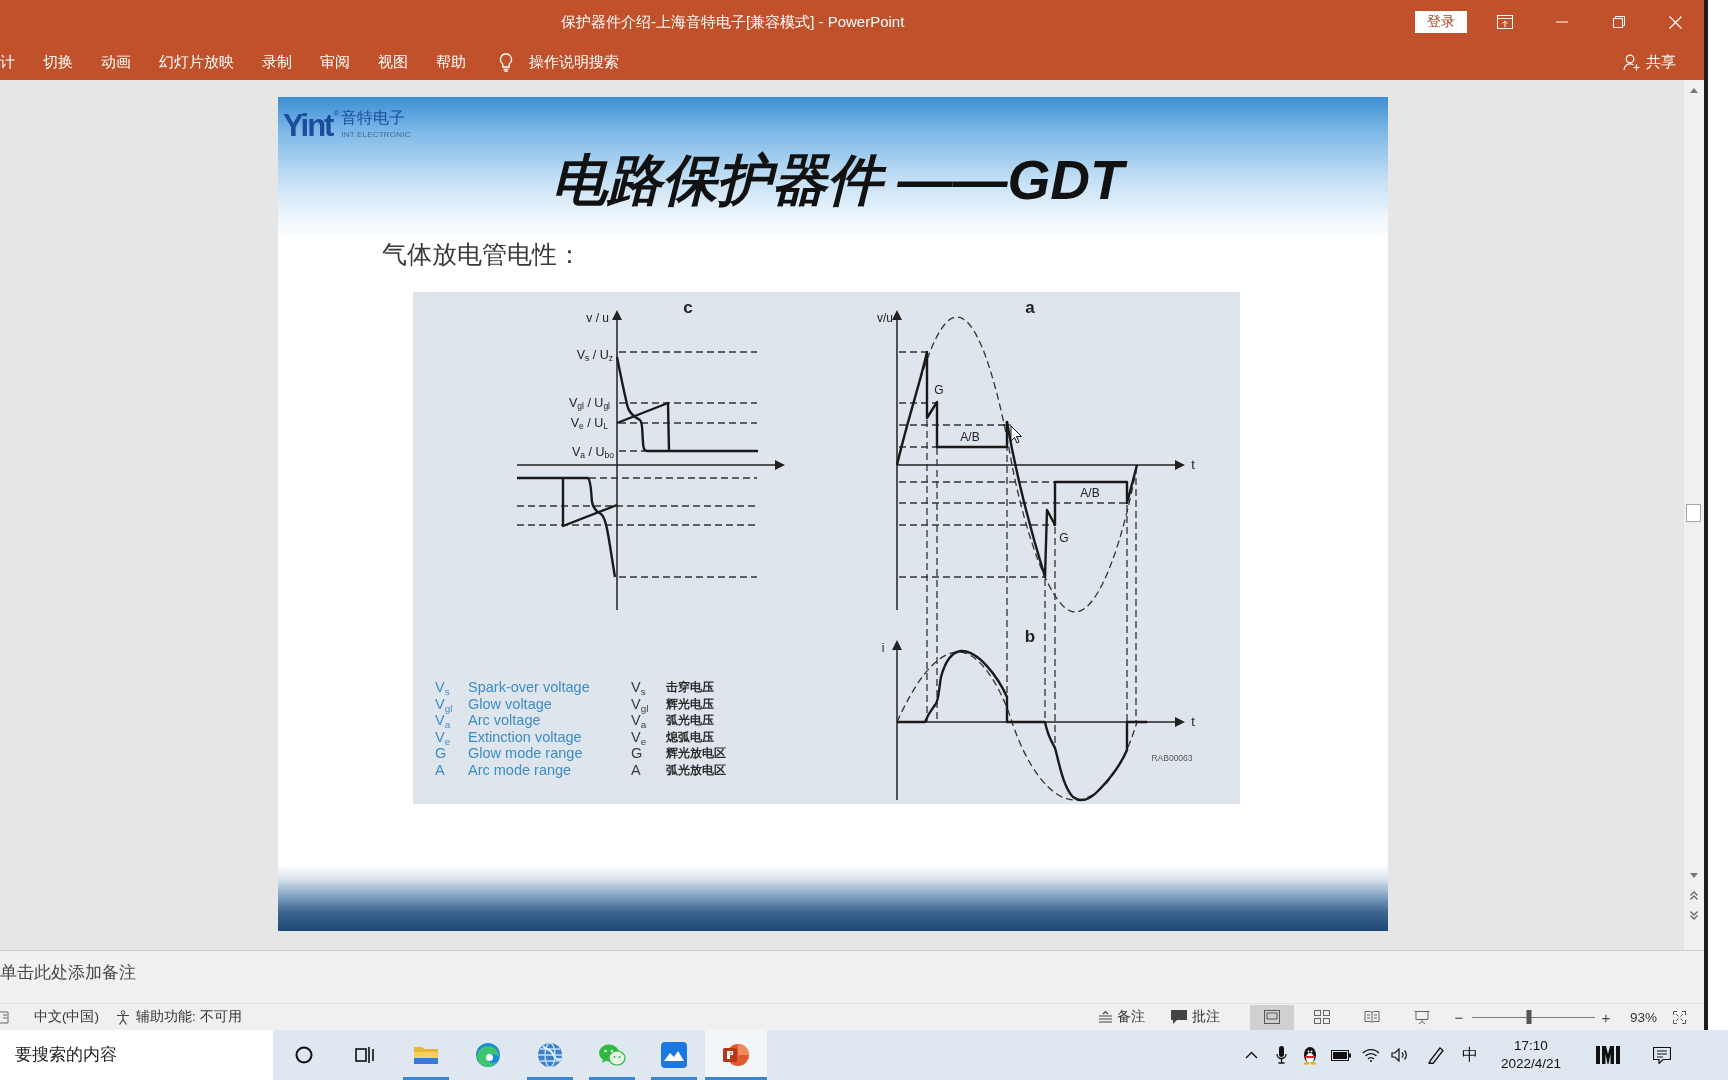 This screenshot has height=1080, width=1728. Describe the element at coordinates (520, 770) in the screenshot. I see `legend-text: Arc mode range` at that location.